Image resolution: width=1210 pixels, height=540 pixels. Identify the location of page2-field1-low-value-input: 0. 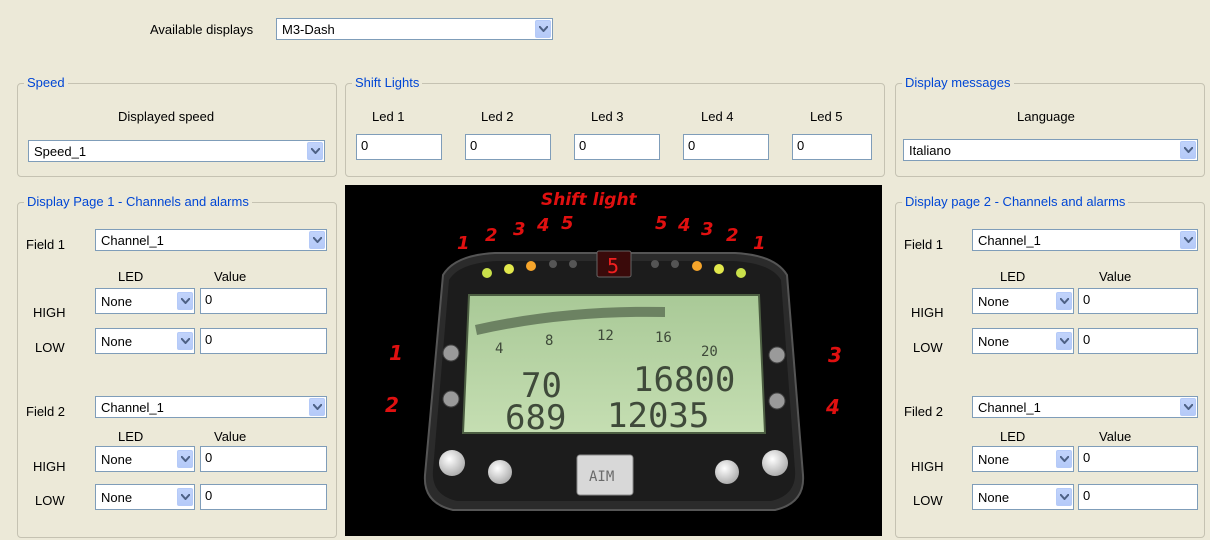
(1138, 341).